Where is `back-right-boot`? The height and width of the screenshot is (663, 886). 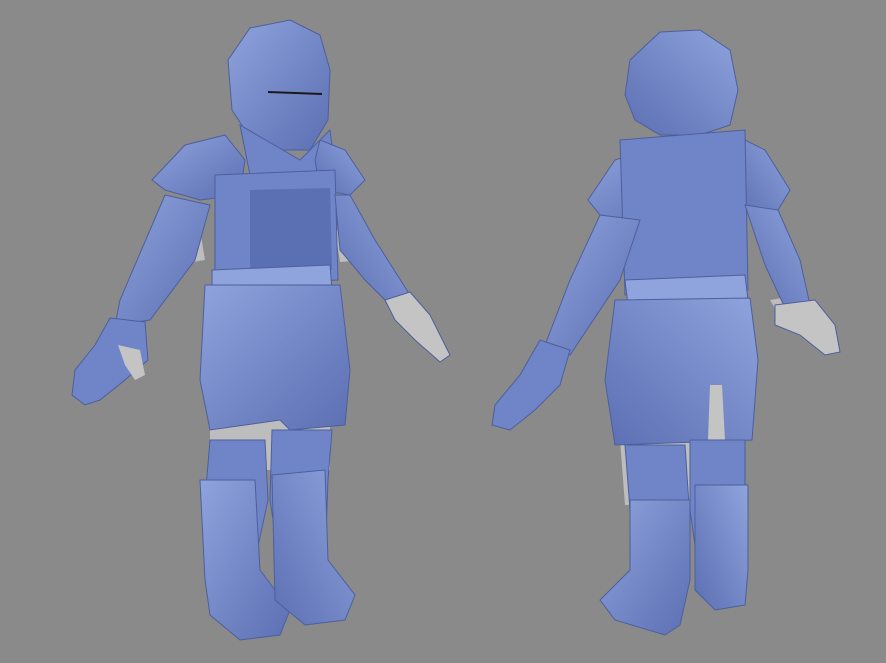 back-right-boot is located at coordinates (721, 547).